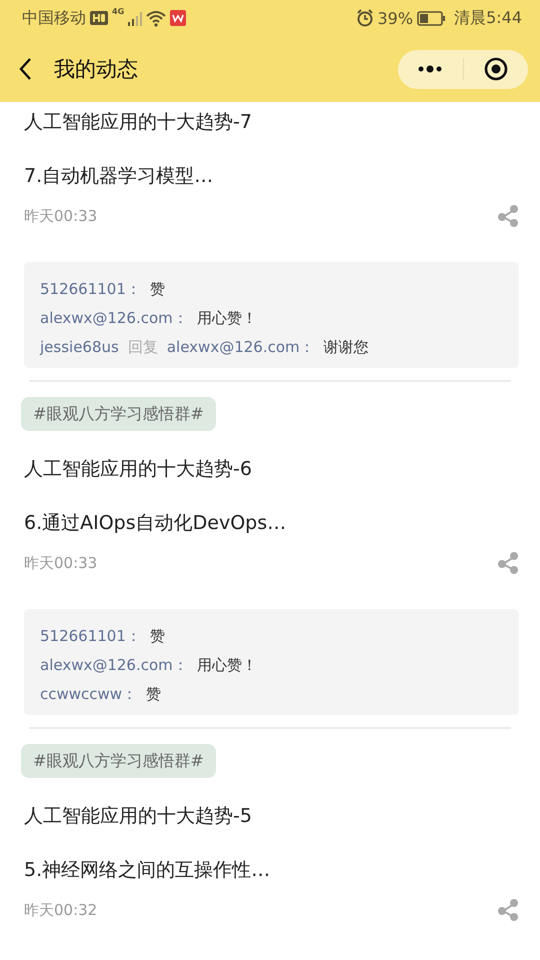 Image resolution: width=540 pixels, height=960 pixels. I want to click on target-icon, so click(496, 69).